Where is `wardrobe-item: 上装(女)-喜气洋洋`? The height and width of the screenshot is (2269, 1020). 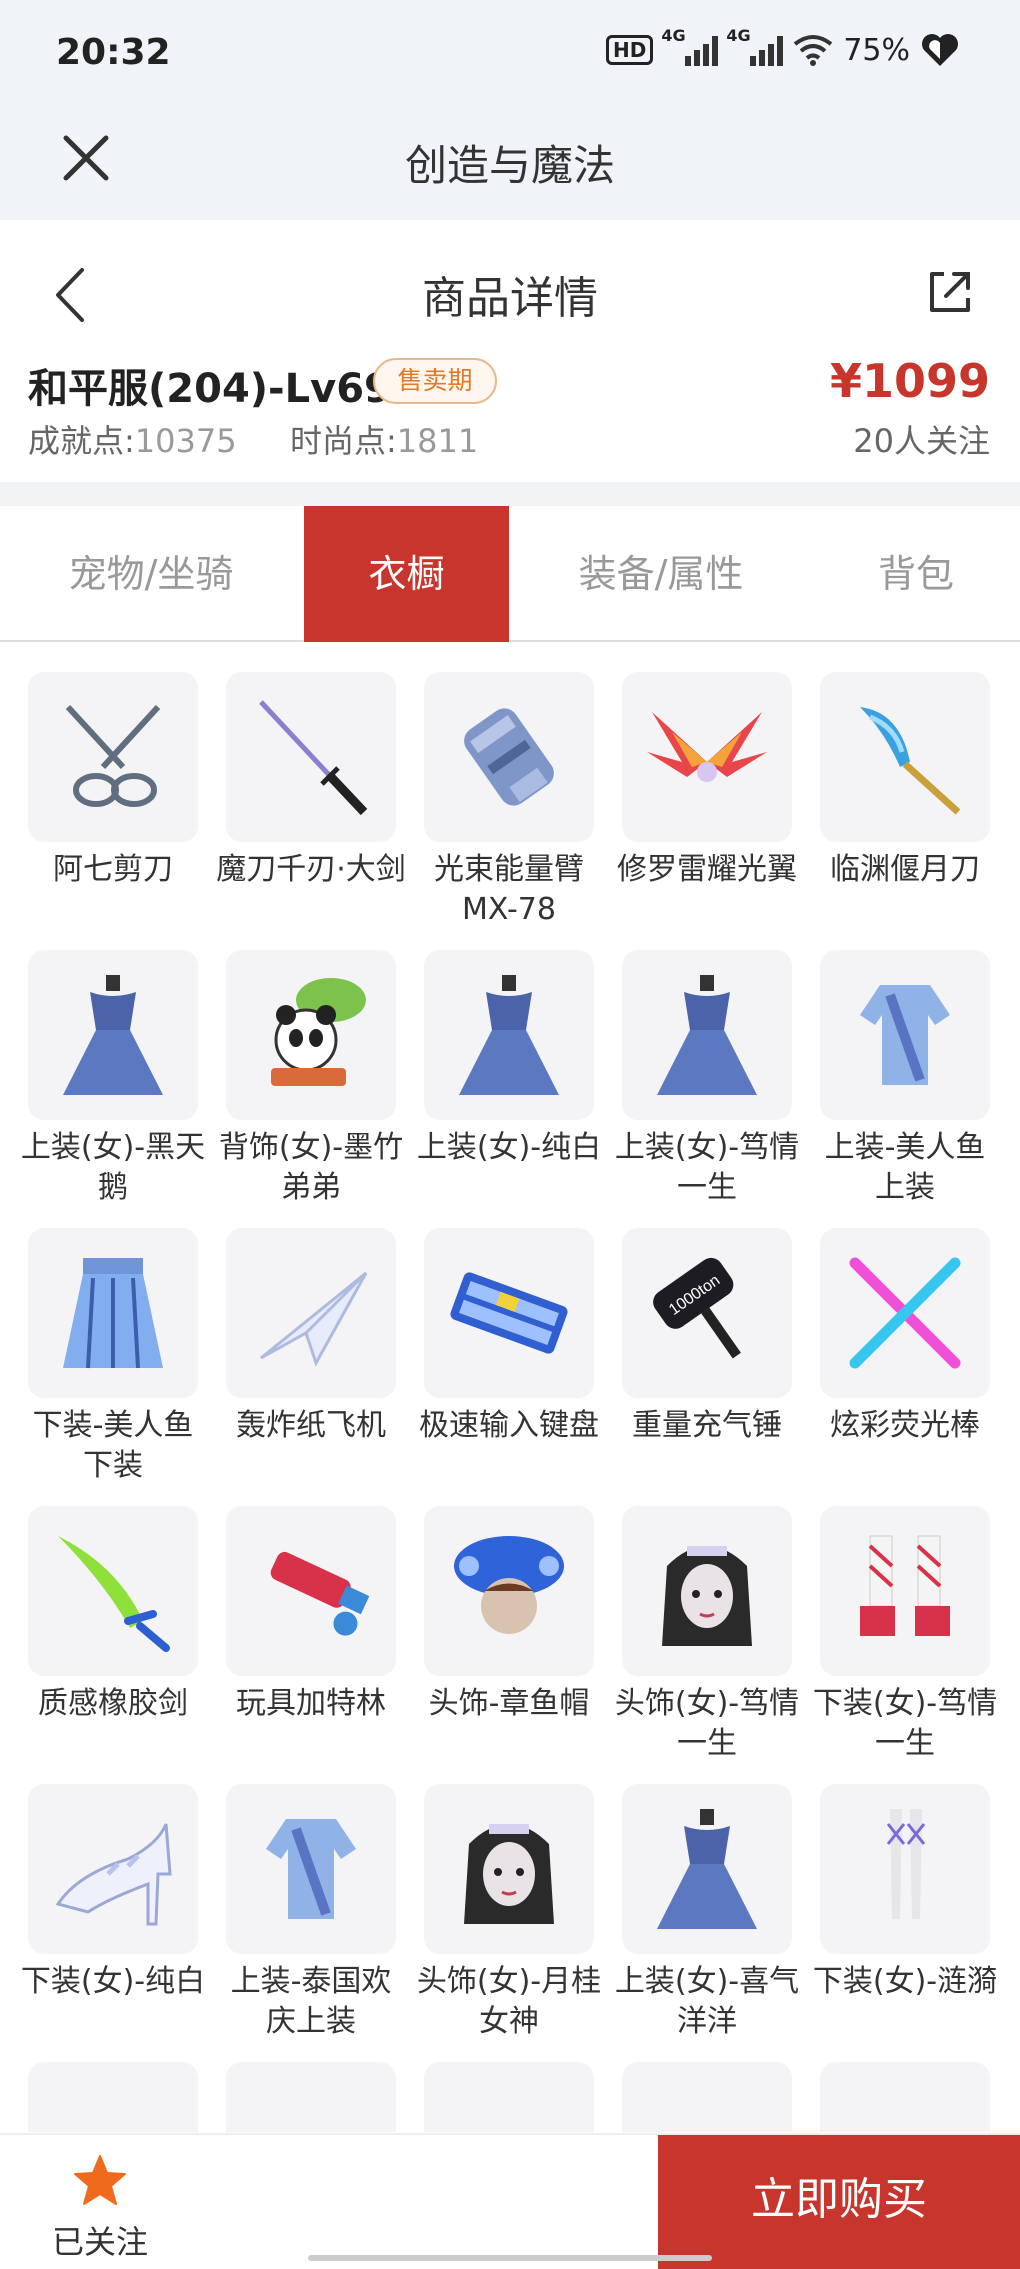
wardrobe-item: 上装(女)-喜气洋洋 is located at coordinates (707, 1918).